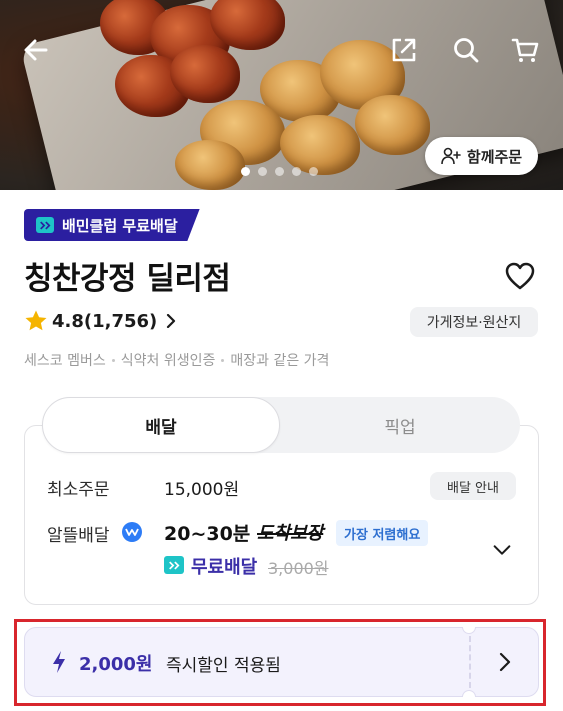 This screenshot has width=563, height=711. Describe the element at coordinates (120, 225) in the screenshot. I see `club-badge-label: 배민클럽 무료배달` at that location.